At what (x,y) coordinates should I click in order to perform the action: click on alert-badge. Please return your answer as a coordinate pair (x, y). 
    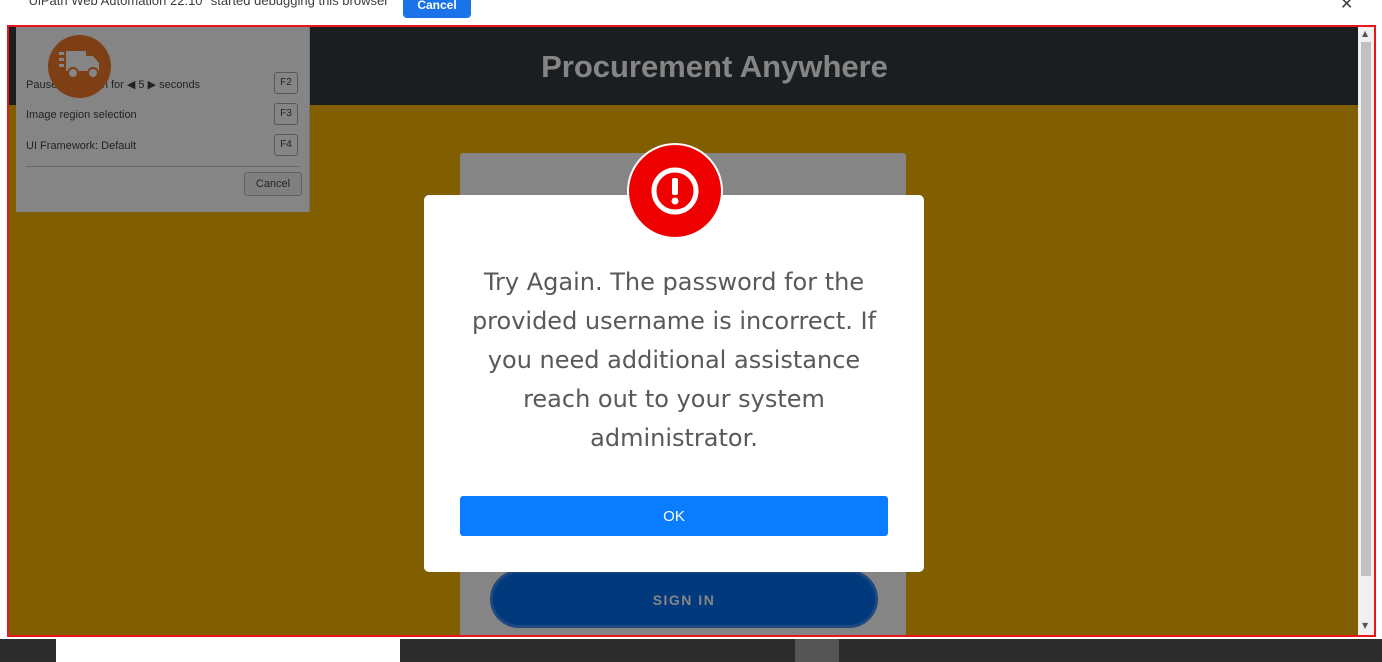
    Looking at the image, I should click on (675, 191).